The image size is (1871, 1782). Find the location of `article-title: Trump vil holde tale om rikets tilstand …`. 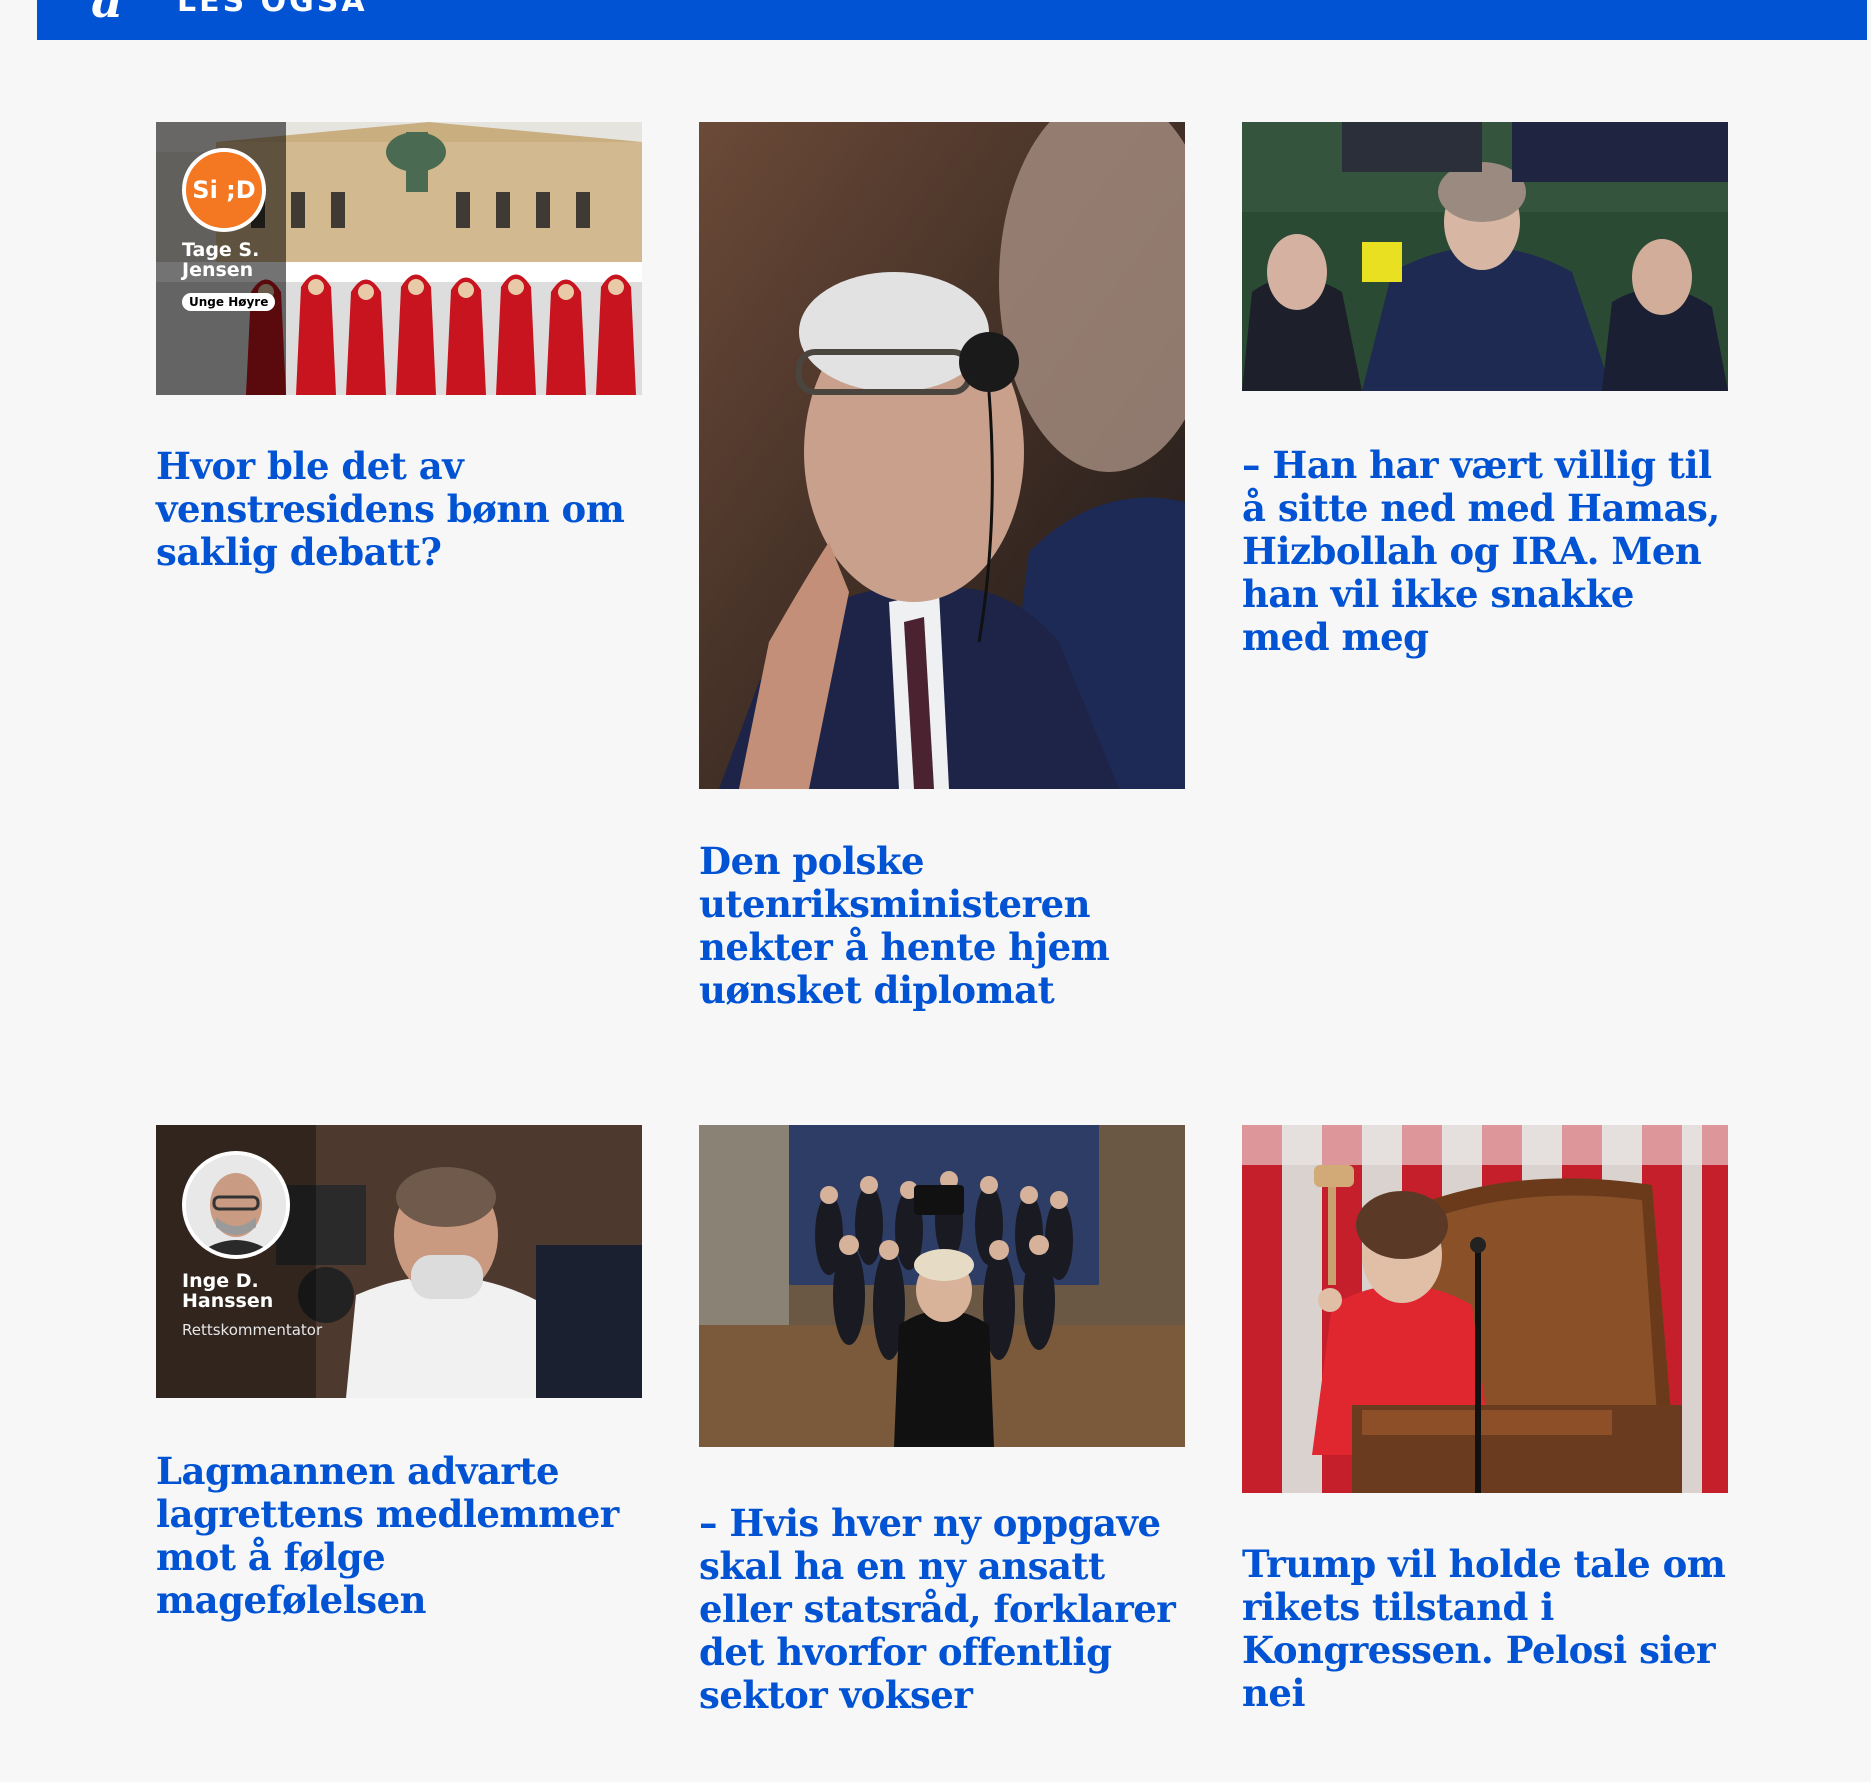

article-title: Trump vil holde tale om rikets tilstand … is located at coordinates (1485, 1629).